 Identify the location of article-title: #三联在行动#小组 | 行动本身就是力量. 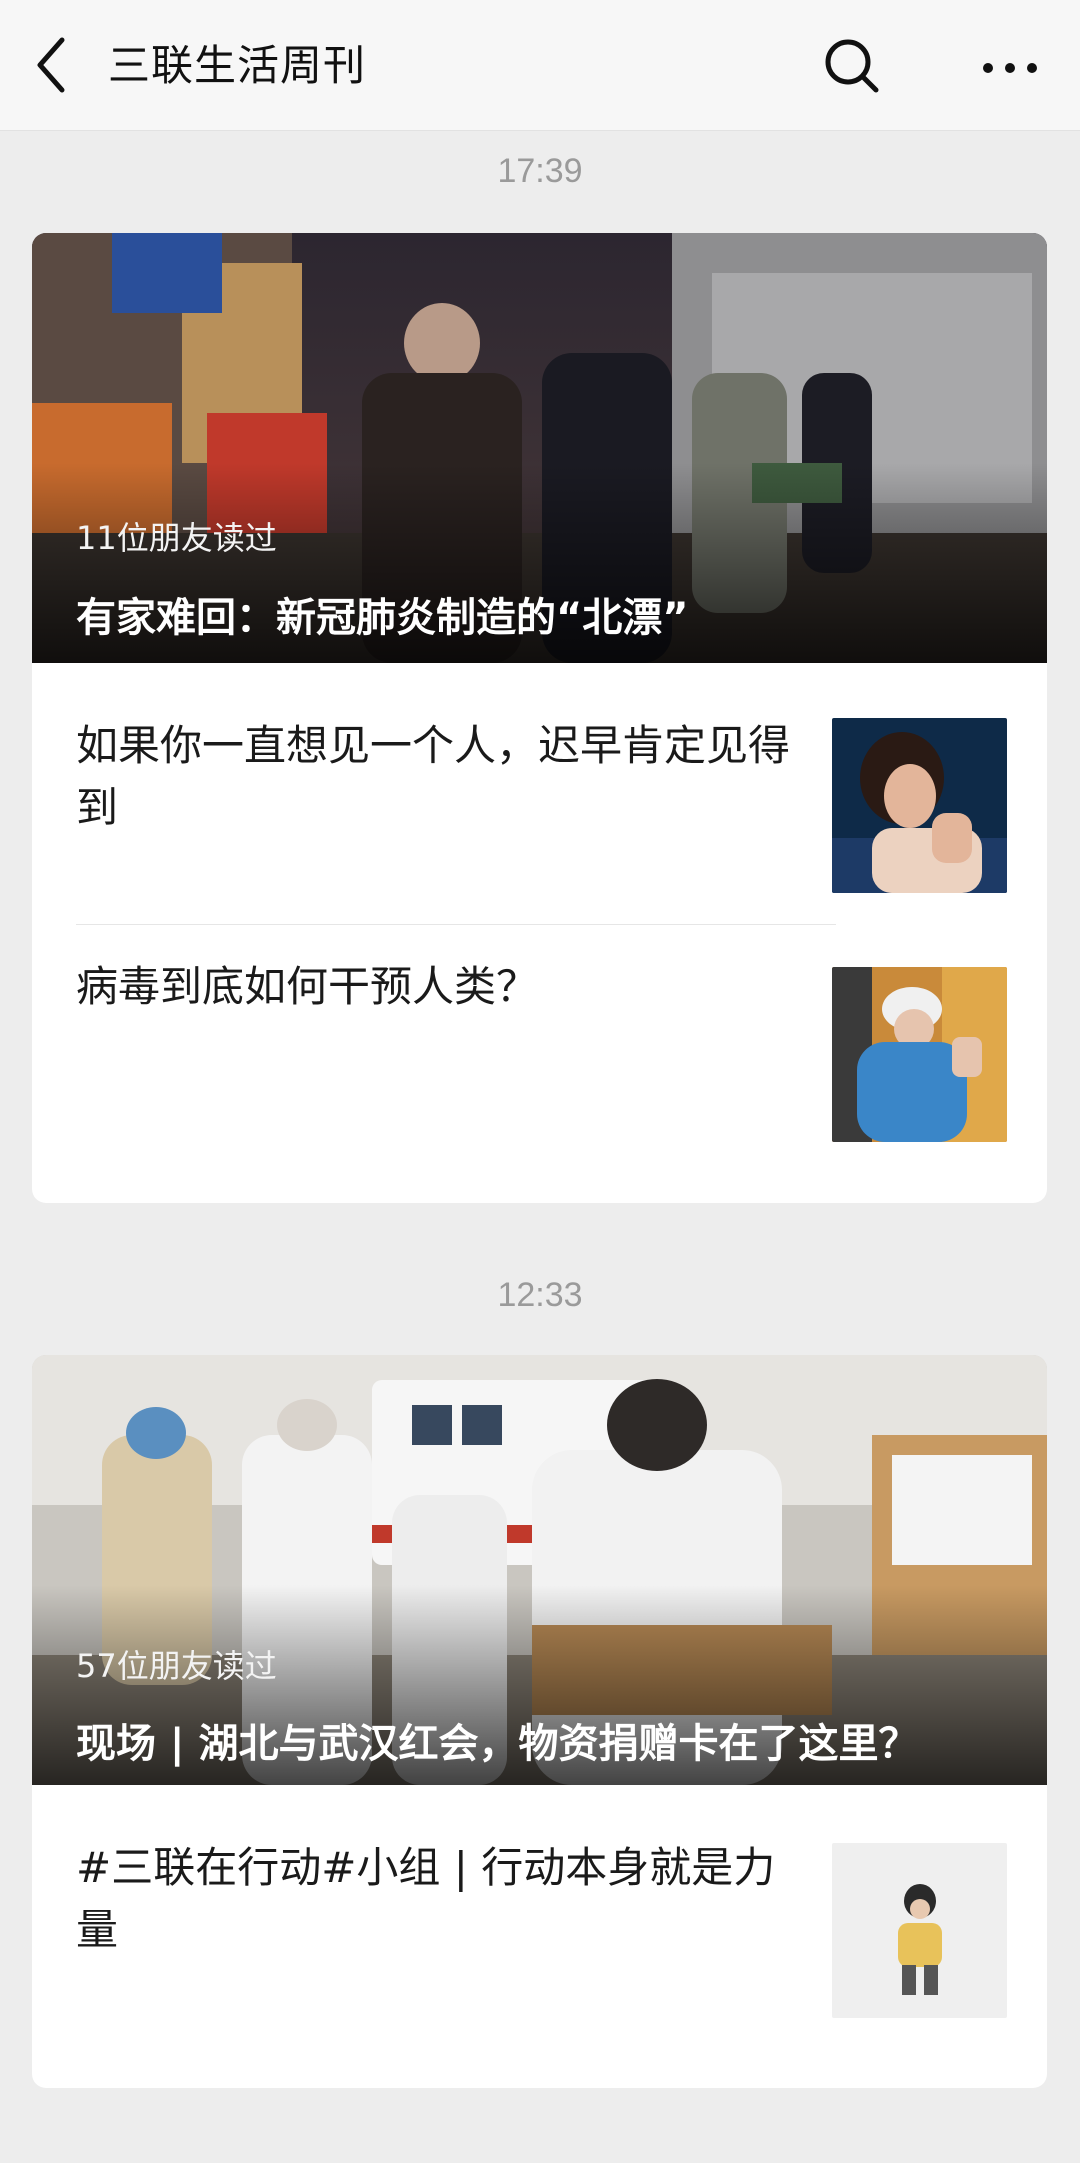
(426, 1898).